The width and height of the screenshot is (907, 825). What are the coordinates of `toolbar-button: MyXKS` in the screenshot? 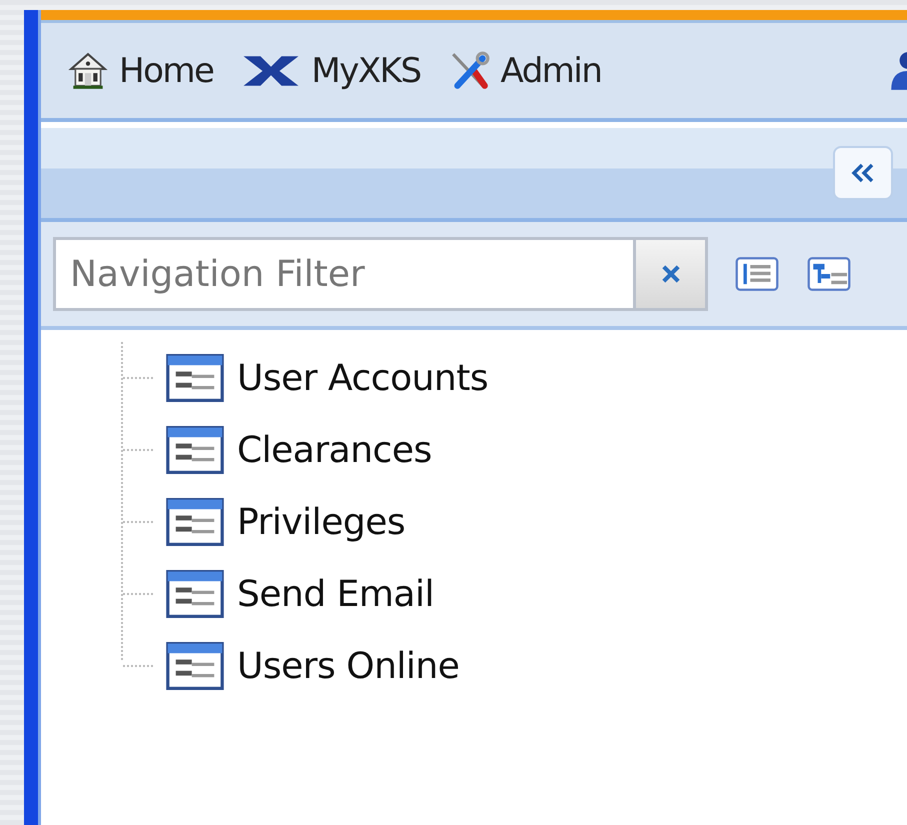 It's located at (331, 70).